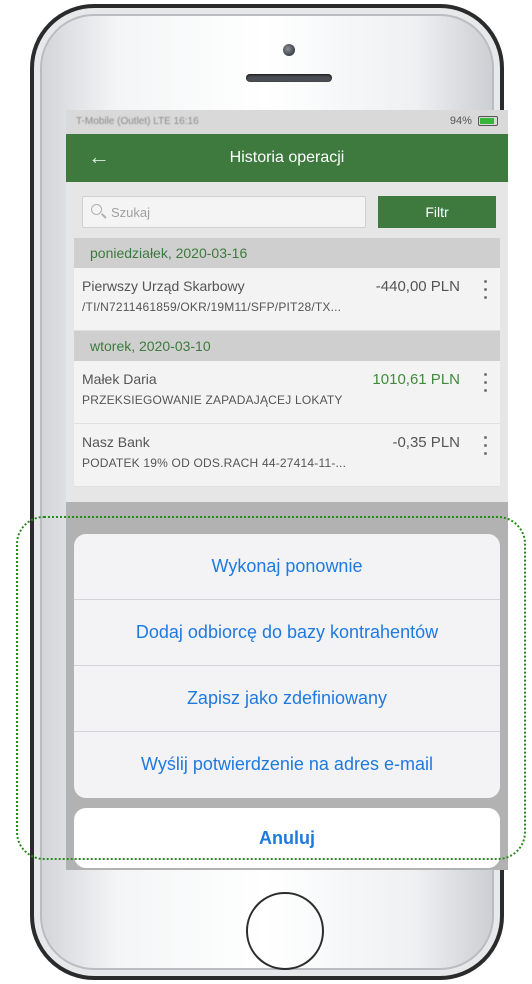 Image resolution: width=532 pixels, height=984 pixels. Describe the element at coordinates (116, 442) in the screenshot. I see `transaction-name: Nasz Bank` at that location.